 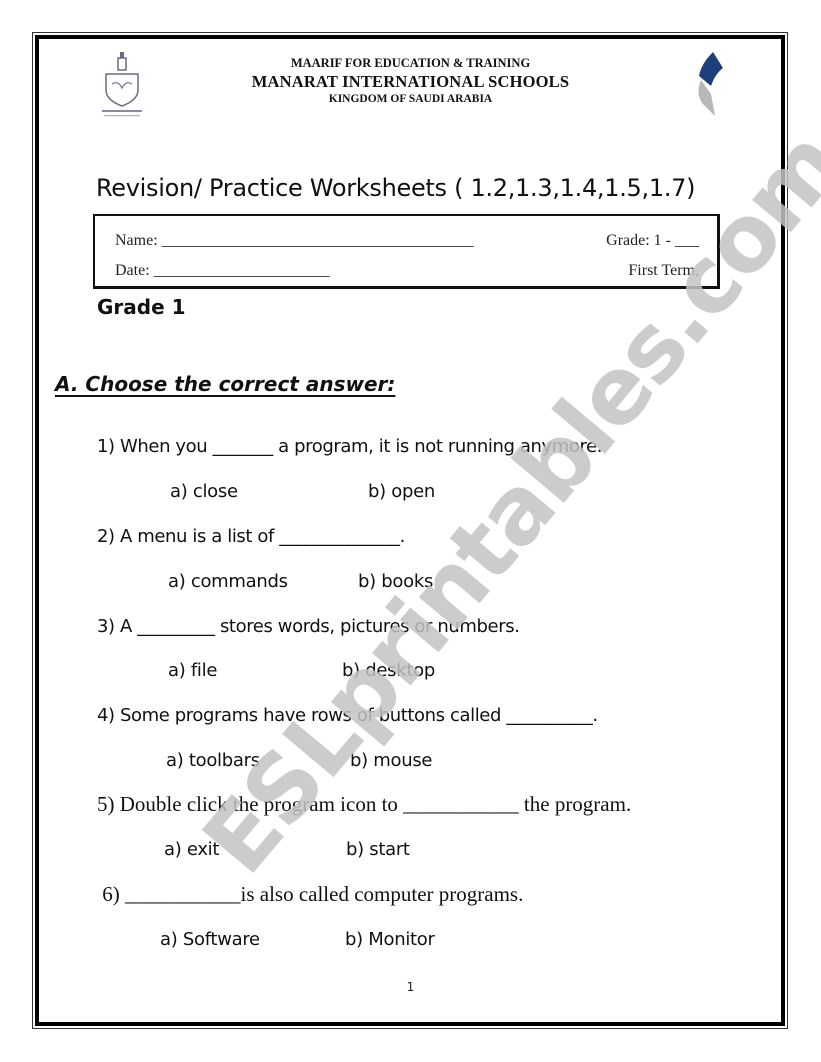 What do you see at coordinates (410, 99) in the screenshot?
I see `org-line-kingdom: KINGDOM OF SAUDI ARABIA` at bounding box center [410, 99].